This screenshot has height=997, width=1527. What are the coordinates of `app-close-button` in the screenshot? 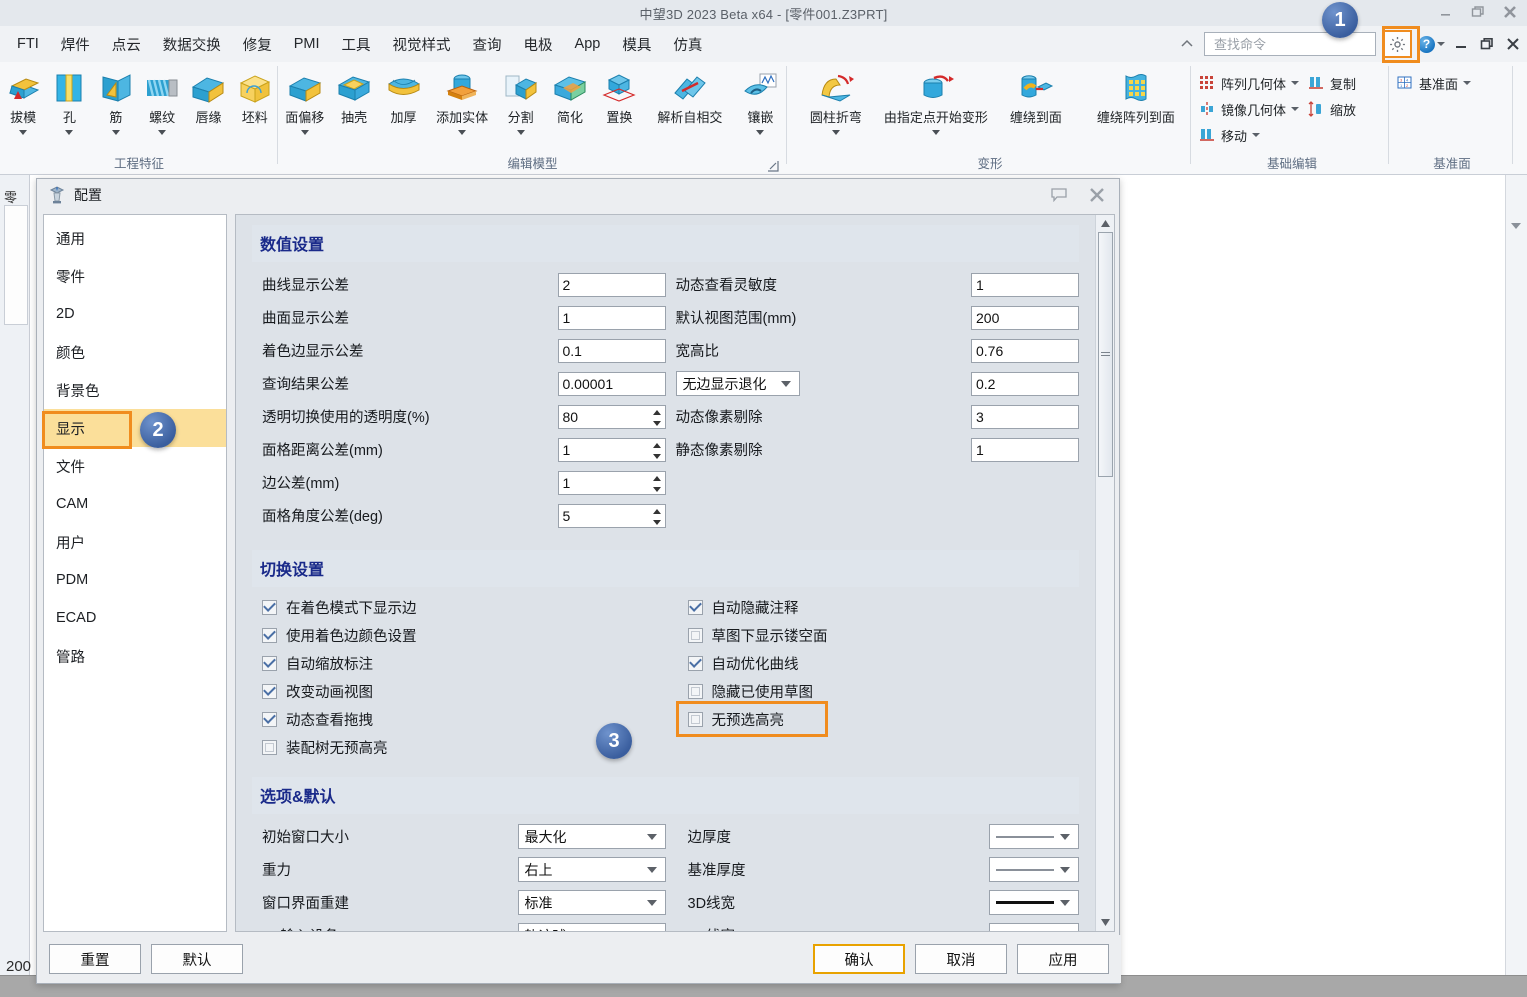 It's located at (1513, 44).